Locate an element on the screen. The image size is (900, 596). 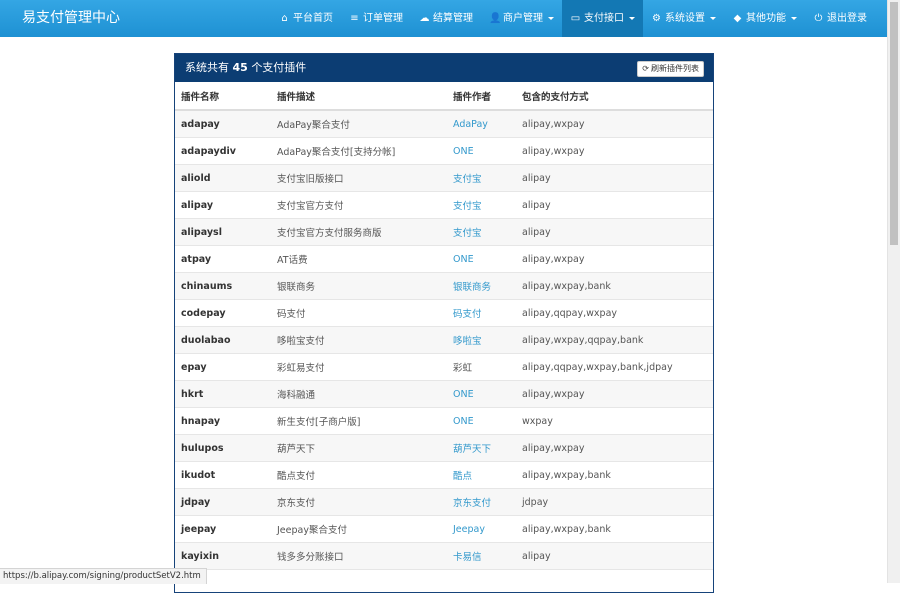
plugin-author-cell: 哆啦宝 is located at coordinates (481, 340).